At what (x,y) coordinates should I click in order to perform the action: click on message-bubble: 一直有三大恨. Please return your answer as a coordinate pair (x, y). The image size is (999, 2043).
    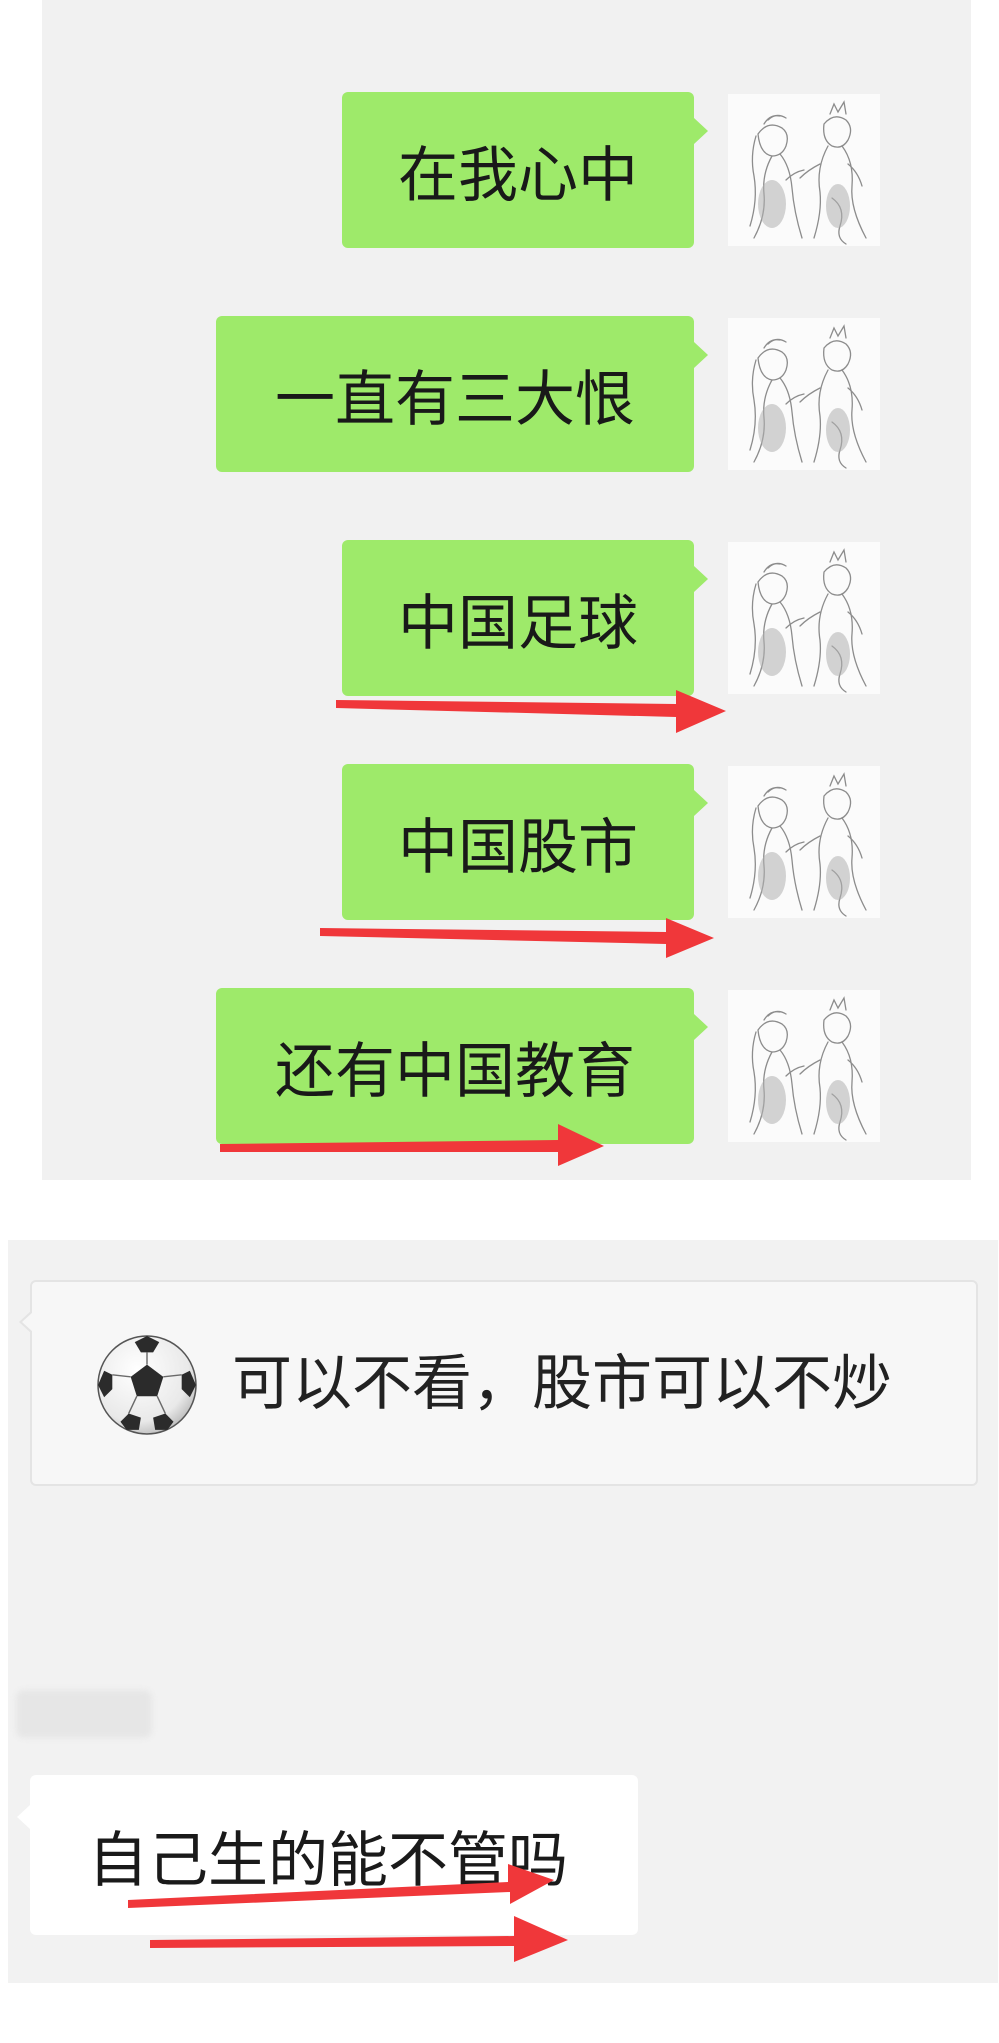
    Looking at the image, I should click on (462, 394).